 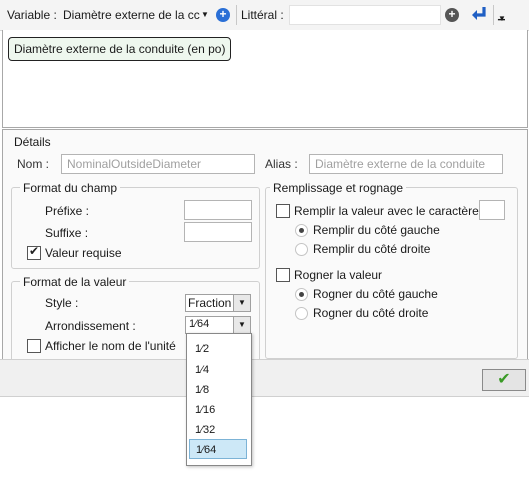 What do you see at coordinates (33, 164) in the screenshot?
I see `name-label: Nom :` at bounding box center [33, 164].